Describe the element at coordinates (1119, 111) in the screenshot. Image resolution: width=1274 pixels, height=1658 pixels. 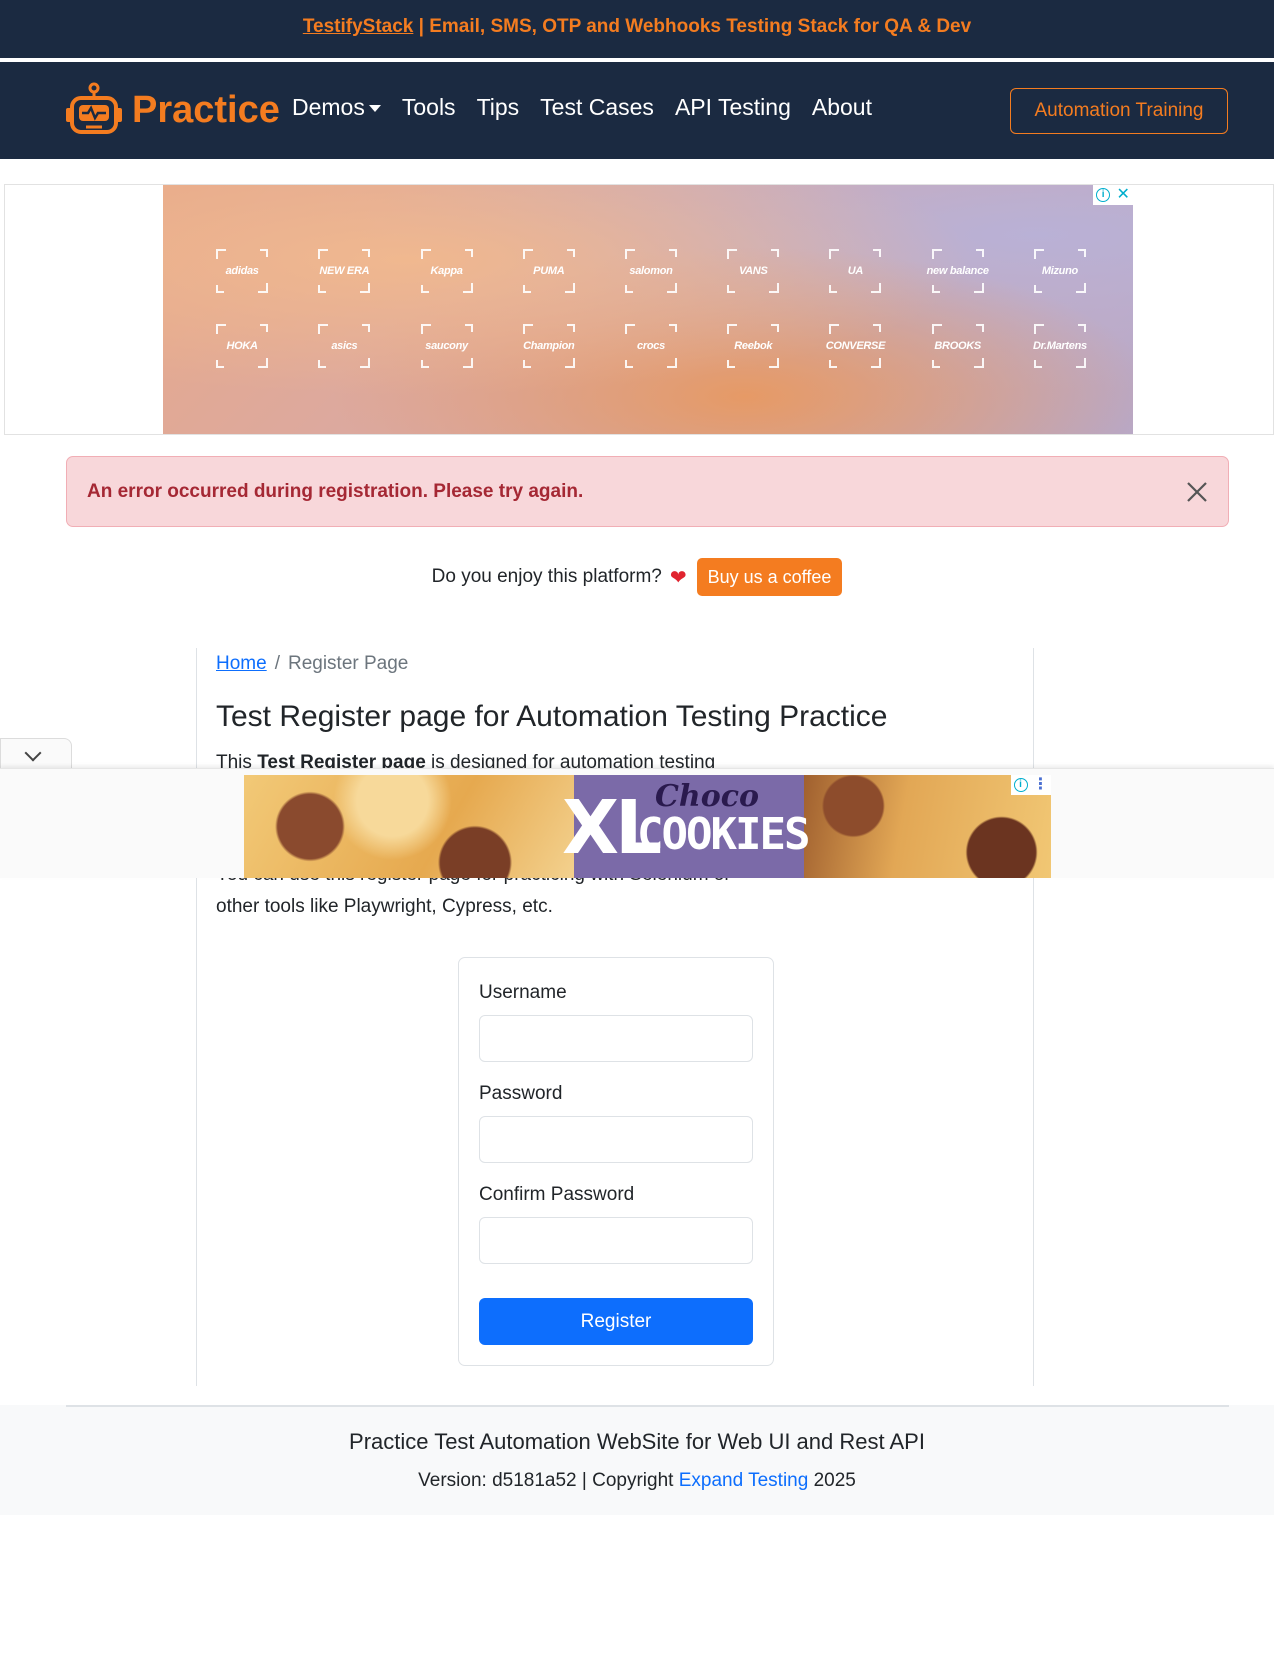
I see `automation-training-button: Automation Training` at that location.